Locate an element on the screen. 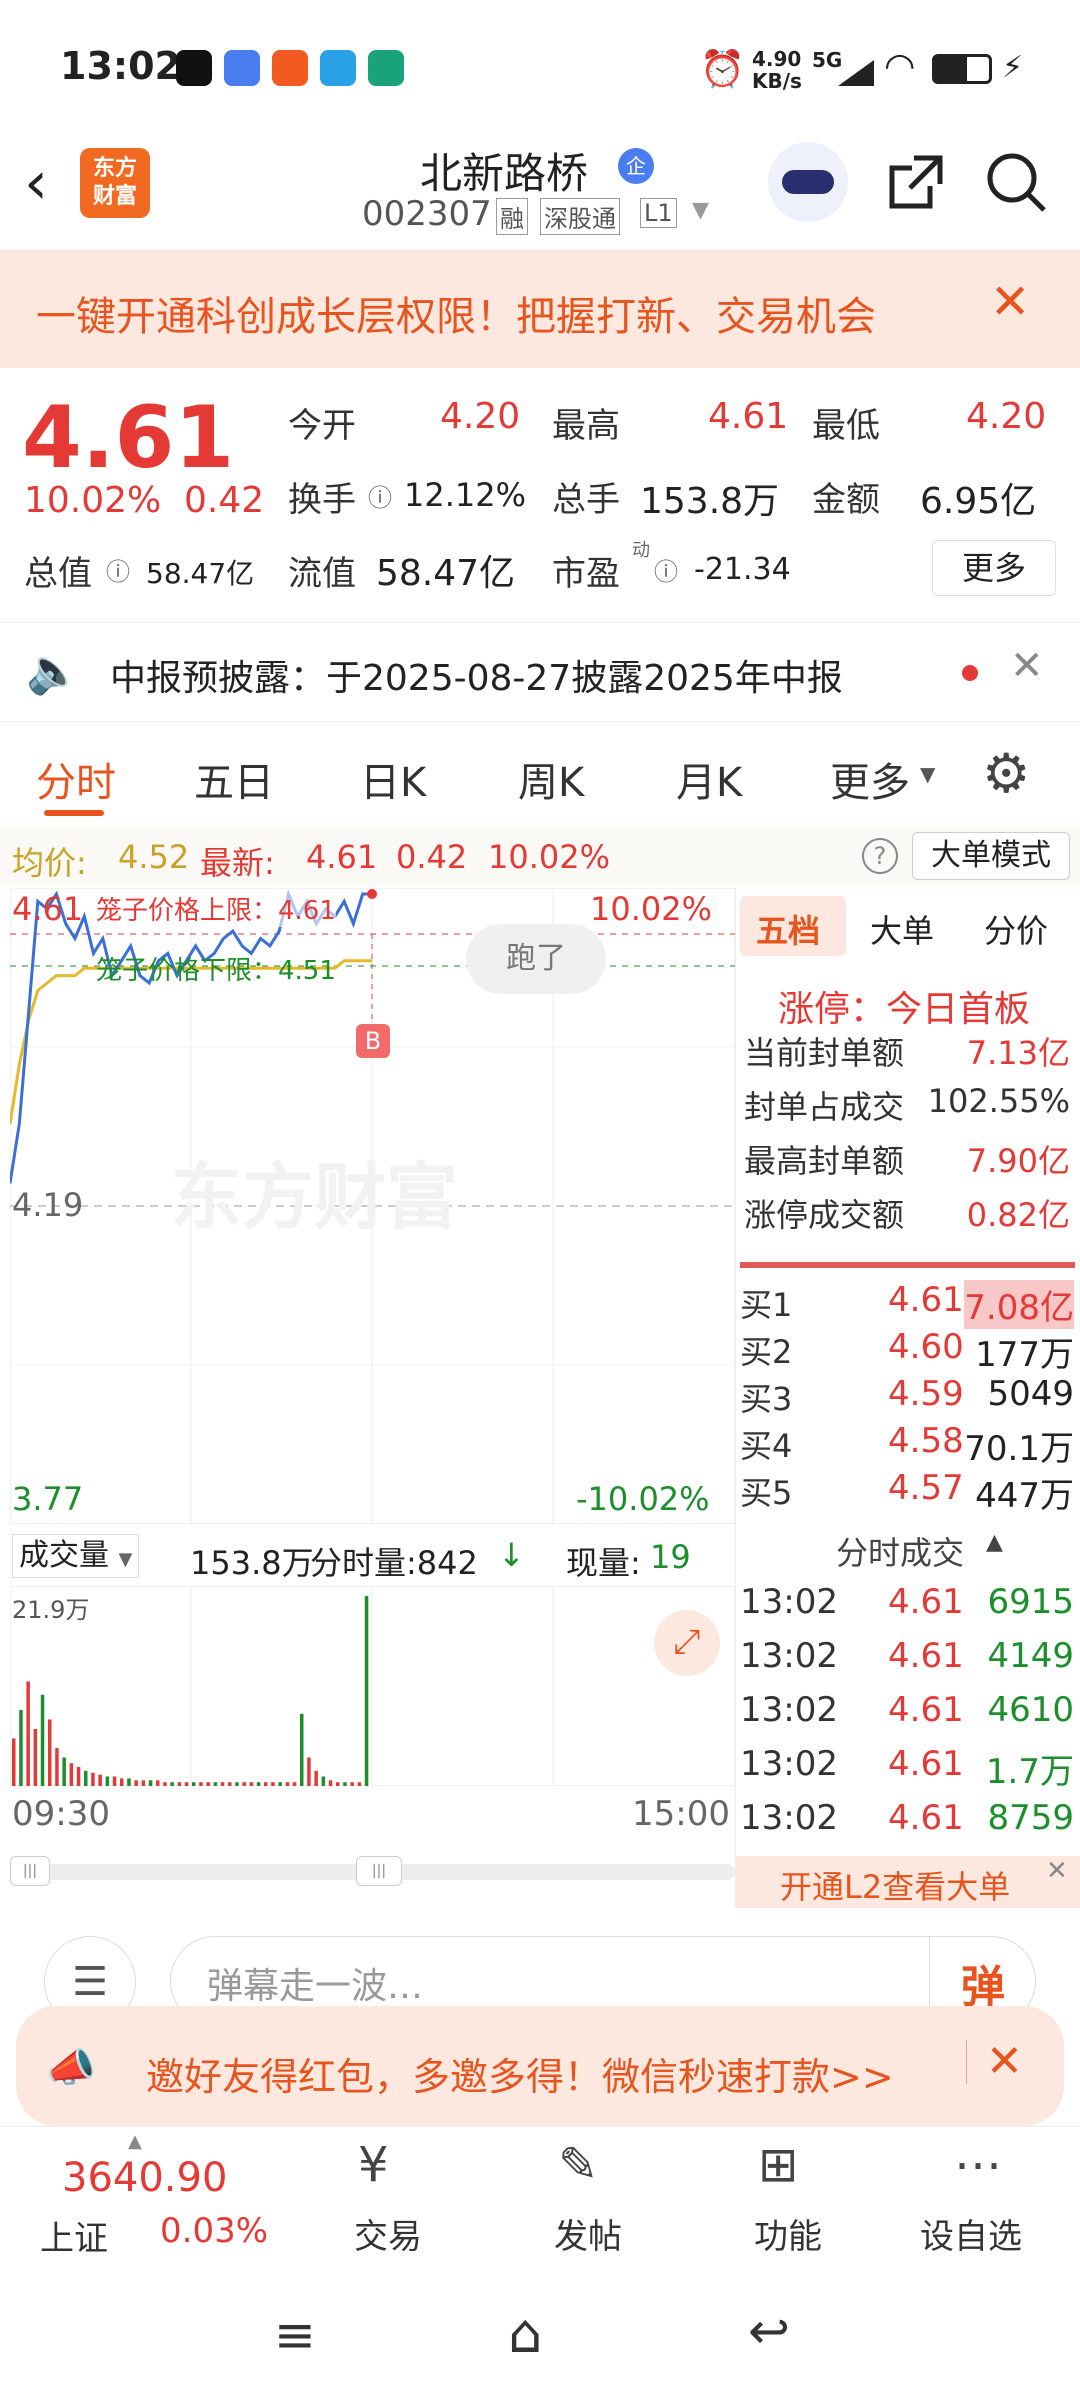 The height and width of the screenshot is (2400, 1080). volume-header: 成交量 ▼ 153.8万 分时量:842 ↓ 现量: 19 is located at coordinates (372, 1557).